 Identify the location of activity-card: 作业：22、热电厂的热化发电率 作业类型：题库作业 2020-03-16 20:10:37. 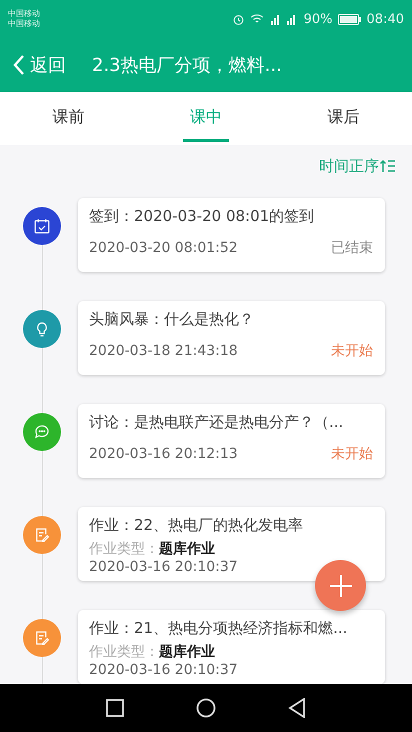
(231, 544).